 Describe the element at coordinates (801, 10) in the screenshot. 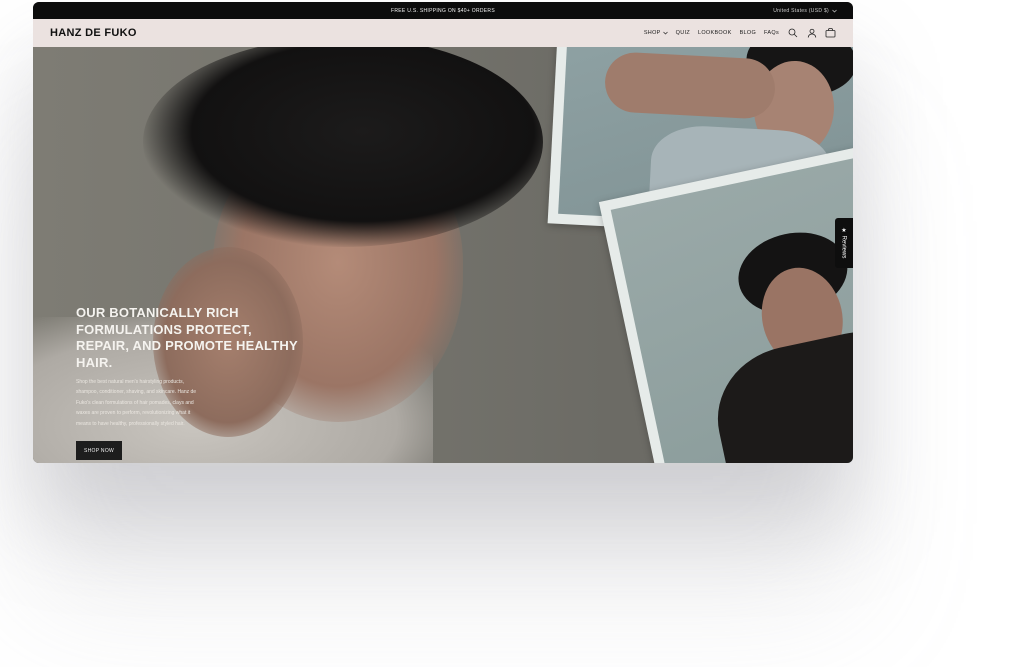

I see `region-label: United States (USD $)` at that location.